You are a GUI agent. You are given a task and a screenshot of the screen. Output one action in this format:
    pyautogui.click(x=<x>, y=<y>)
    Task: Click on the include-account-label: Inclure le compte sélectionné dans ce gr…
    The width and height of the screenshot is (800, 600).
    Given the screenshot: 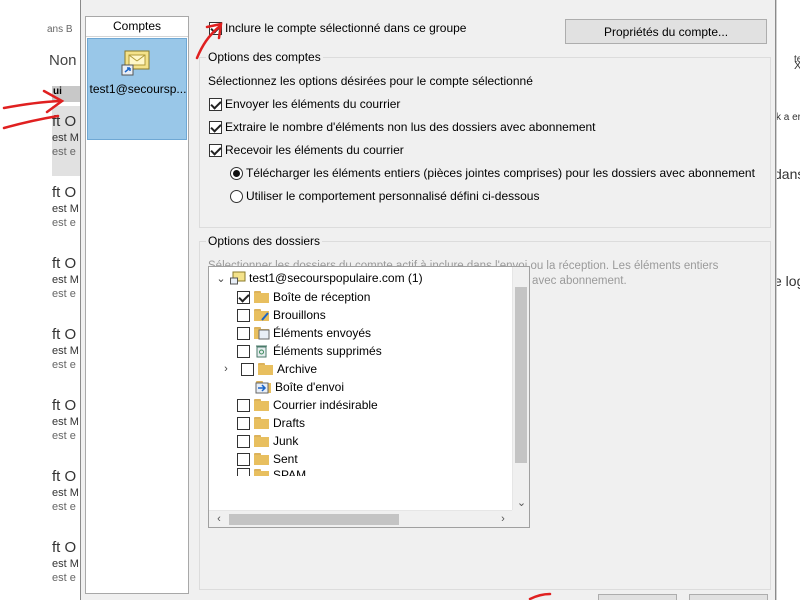 What is the action you would take?
    pyautogui.click(x=346, y=28)
    